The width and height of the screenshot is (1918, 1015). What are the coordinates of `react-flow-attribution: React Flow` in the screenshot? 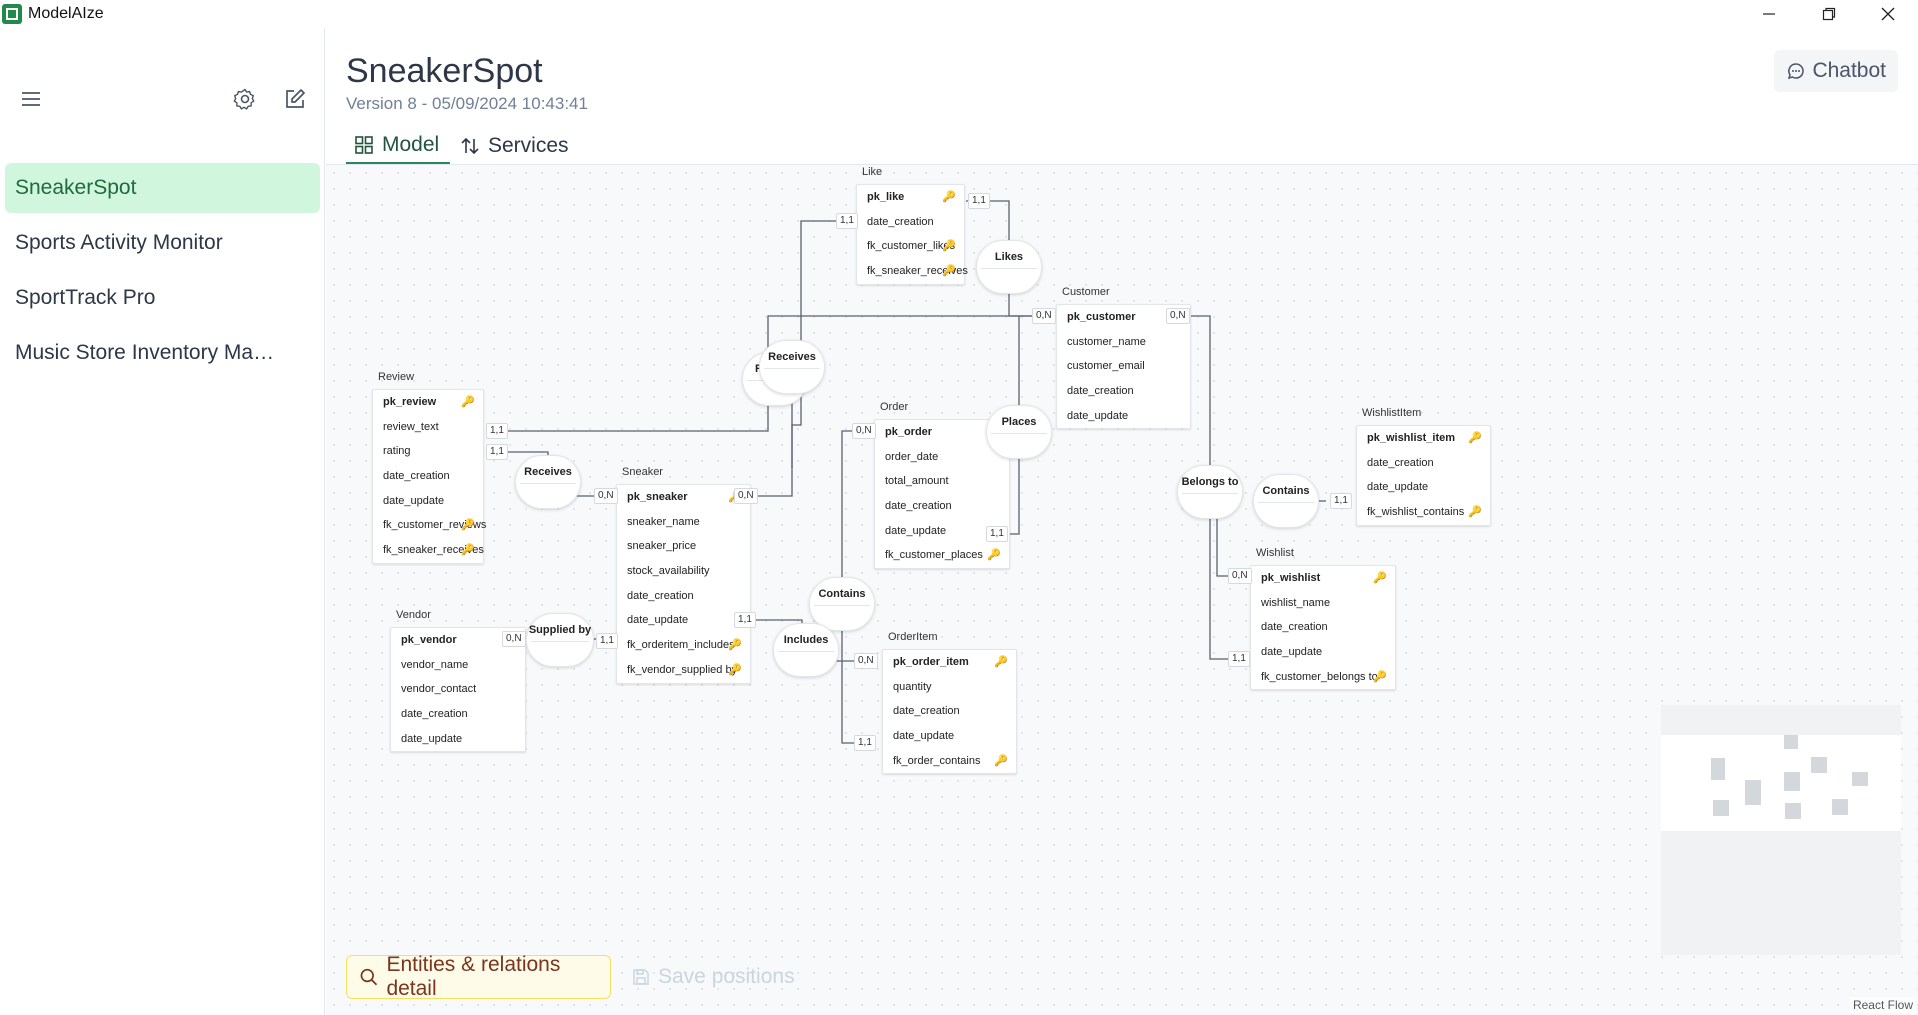 It's located at (1882, 1005).